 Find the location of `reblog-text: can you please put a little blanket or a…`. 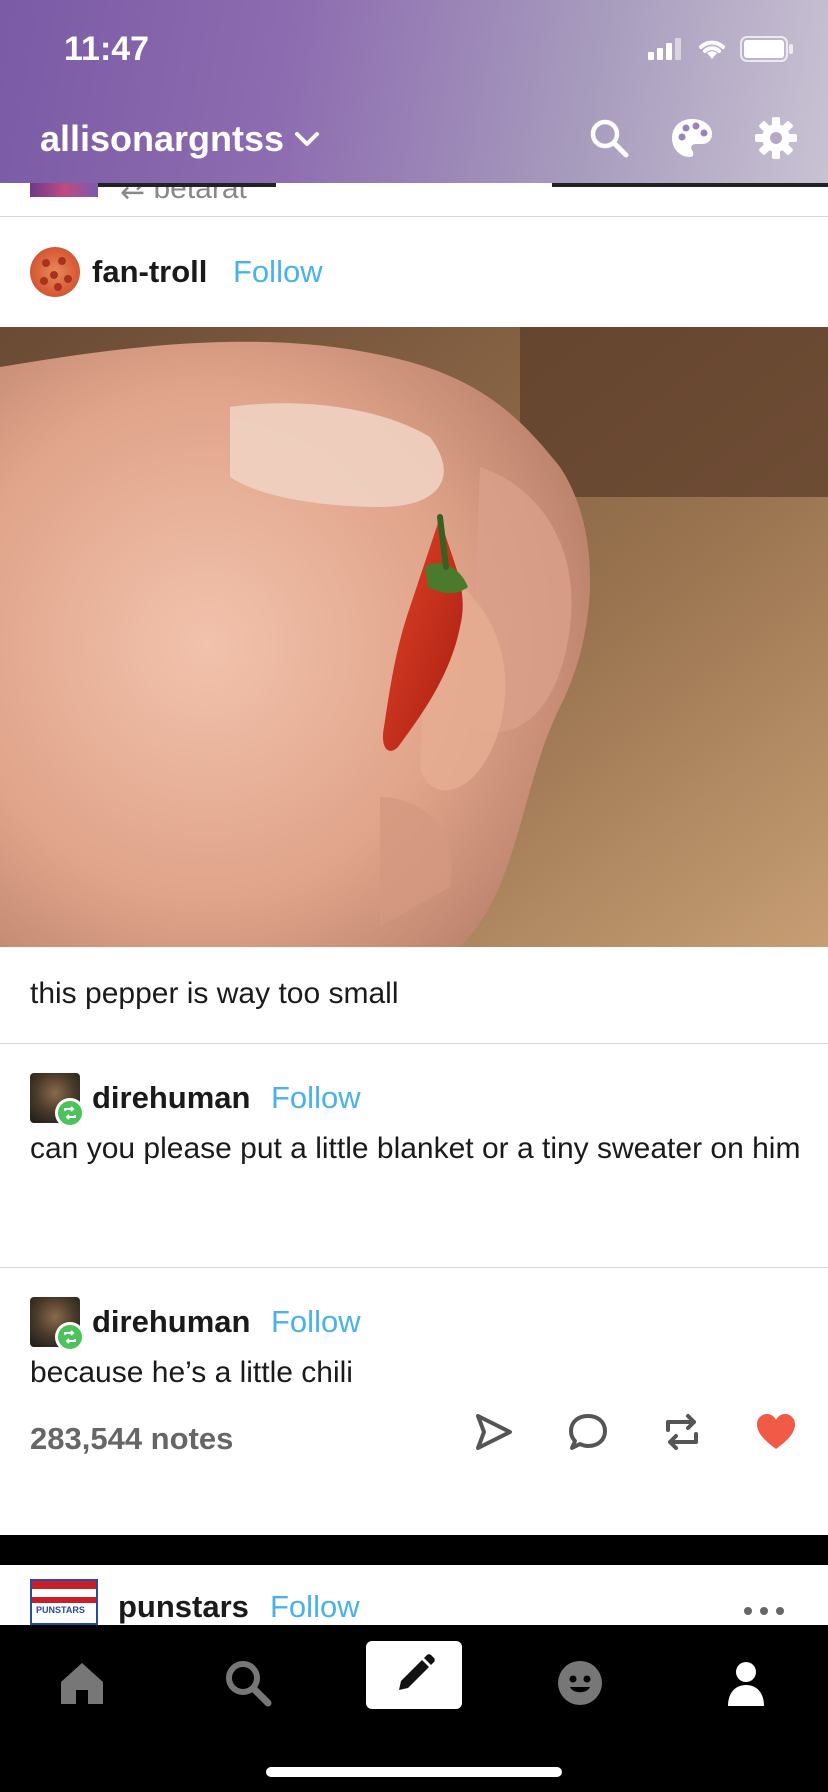

reblog-text: can you please put a little blanket or a… is located at coordinates (415, 1148).